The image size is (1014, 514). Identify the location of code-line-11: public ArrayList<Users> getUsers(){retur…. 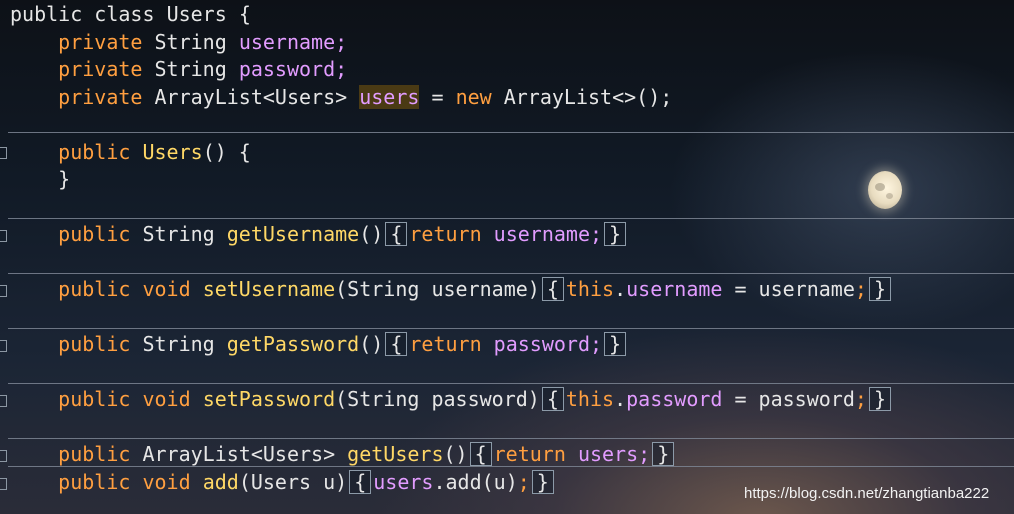
(343, 454).